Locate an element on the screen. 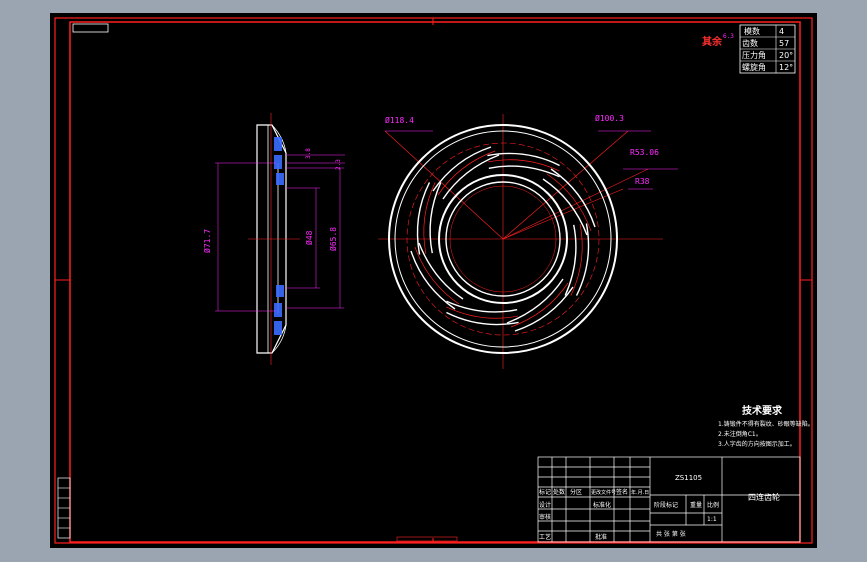 This screenshot has width=867, height=562. param-value-3: 20° is located at coordinates (786, 55).